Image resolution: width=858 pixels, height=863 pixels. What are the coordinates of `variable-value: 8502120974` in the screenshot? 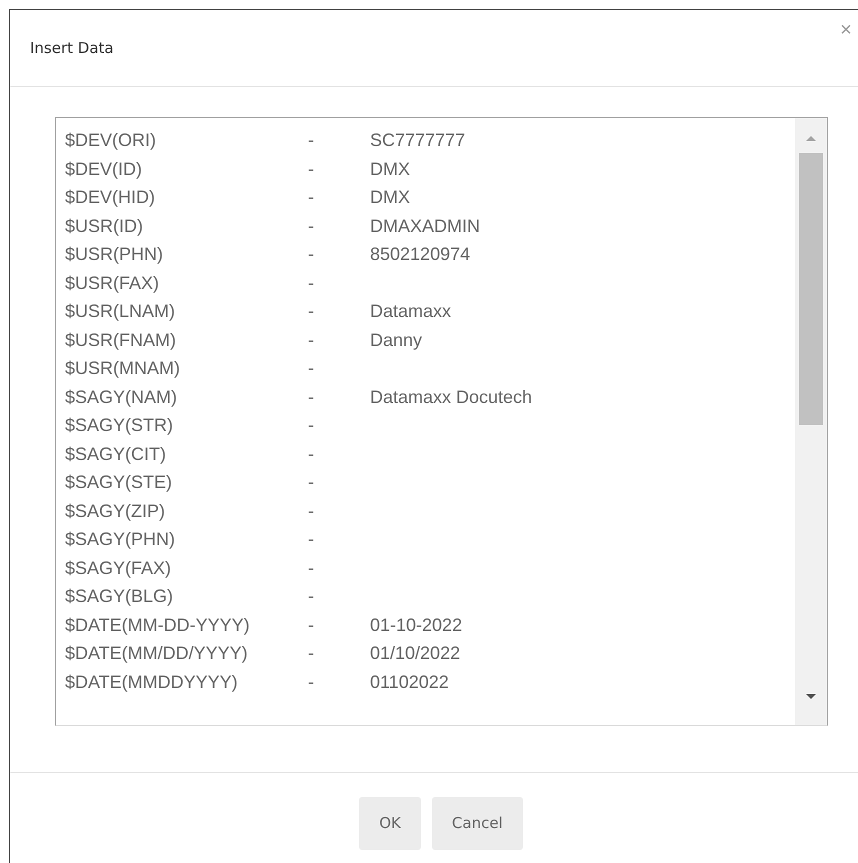 It's located at (420, 254).